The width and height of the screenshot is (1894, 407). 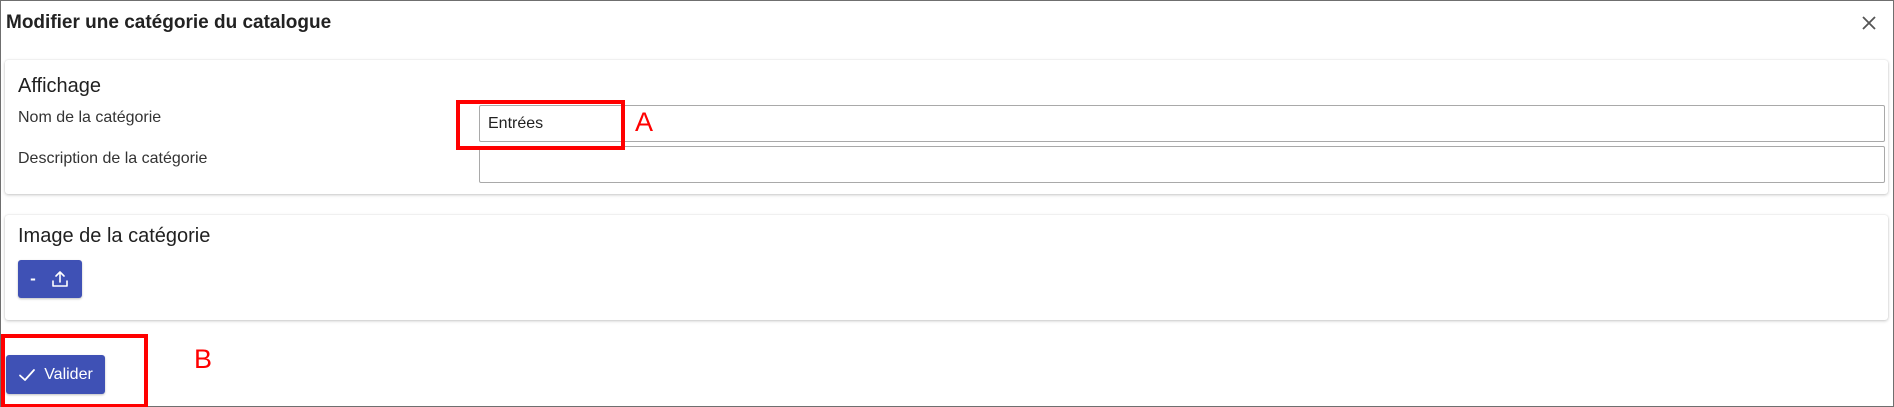 What do you see at coordinates (113, 158) in the screenshot?
I see `category-description-label: Description de la catégorie` at bounding box center [113, 158].